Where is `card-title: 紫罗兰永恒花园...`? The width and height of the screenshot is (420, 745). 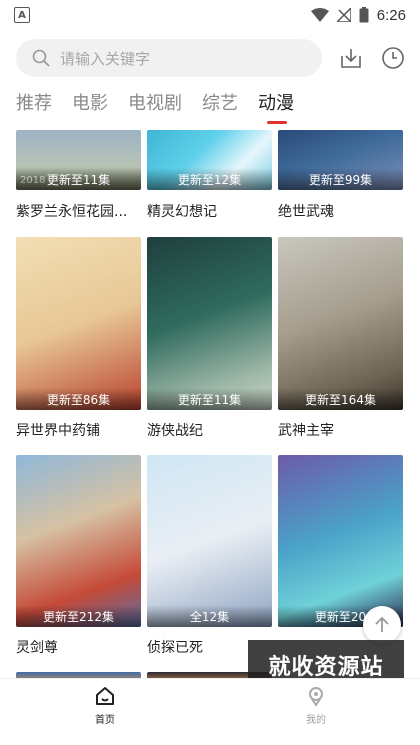
card-title: 紫罗兰永恒花园... is located at coordinates (72, 212).